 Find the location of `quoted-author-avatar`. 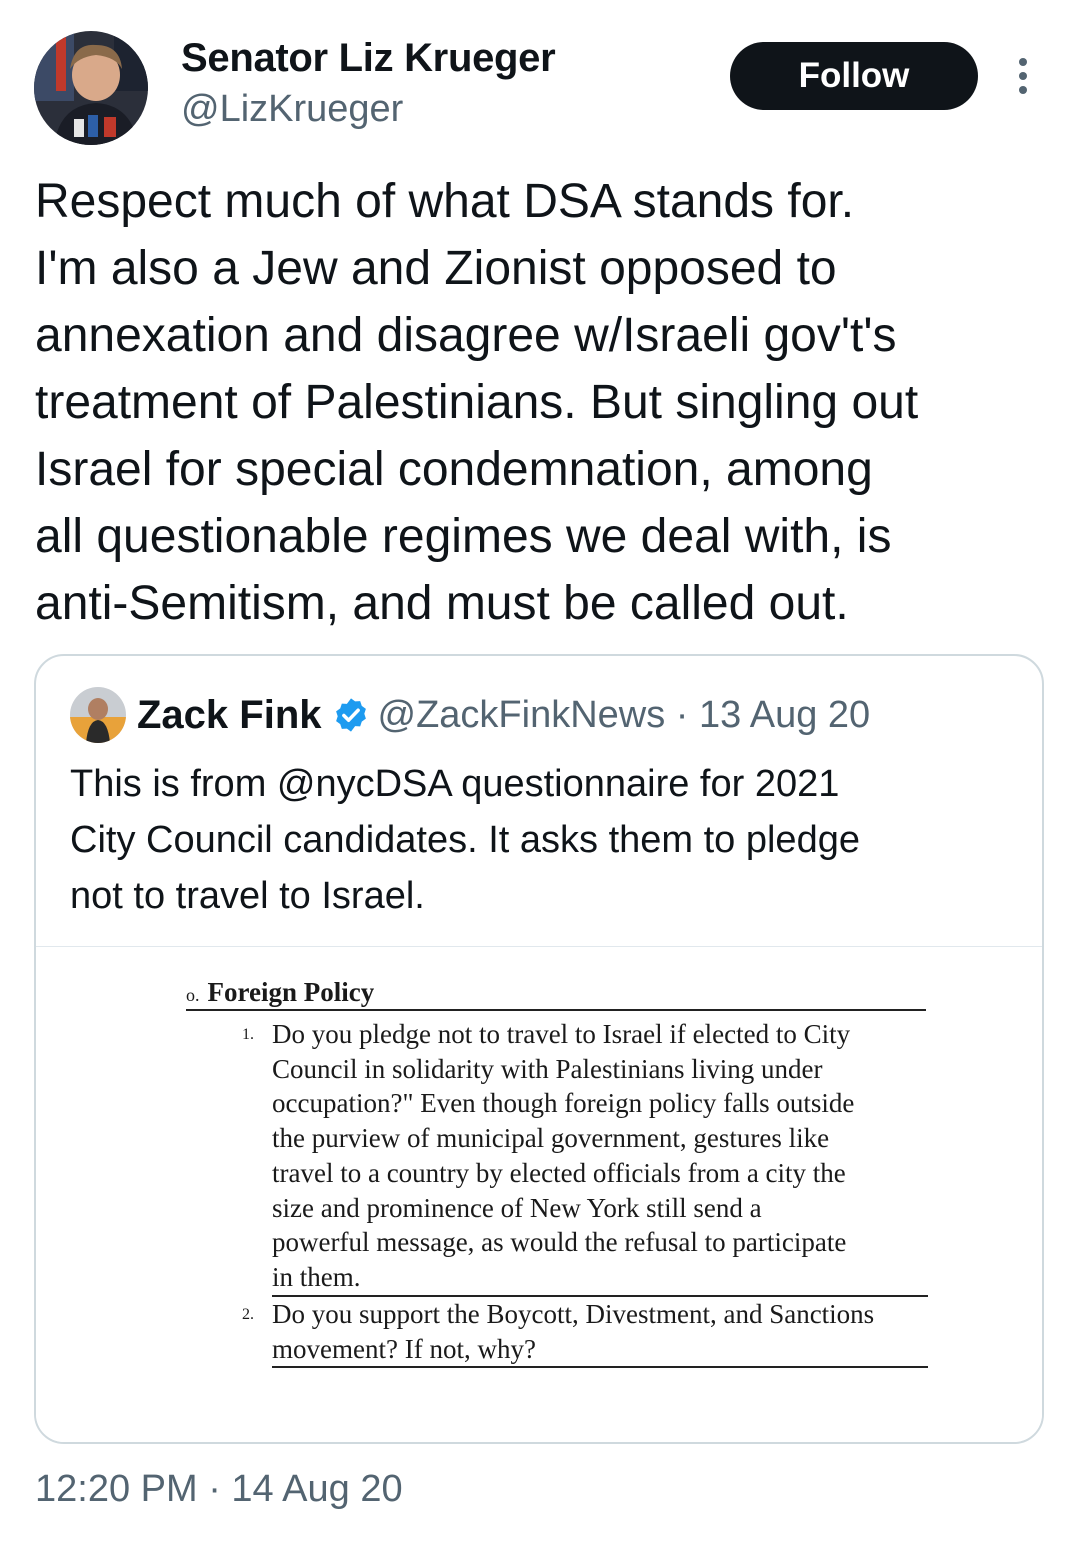

quoted-author-avatar is located at coordinates (98, 715).